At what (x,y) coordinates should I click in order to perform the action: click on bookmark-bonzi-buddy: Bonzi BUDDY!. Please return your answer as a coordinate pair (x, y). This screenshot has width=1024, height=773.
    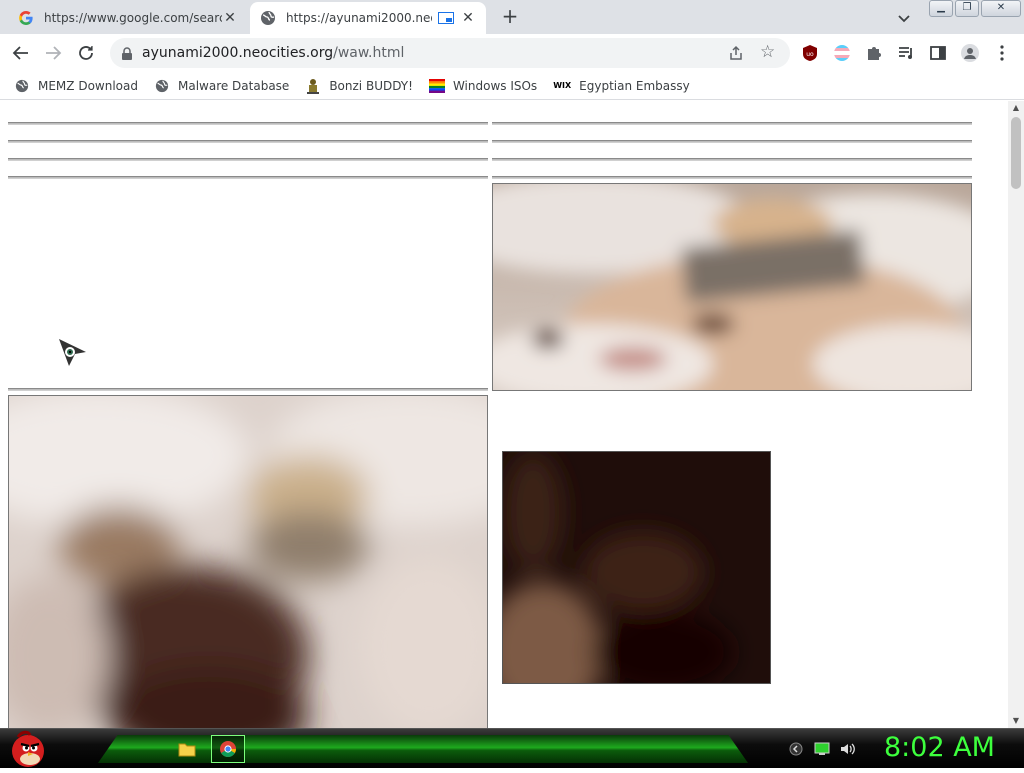
    Looking at the image, I should click on (359, 86).